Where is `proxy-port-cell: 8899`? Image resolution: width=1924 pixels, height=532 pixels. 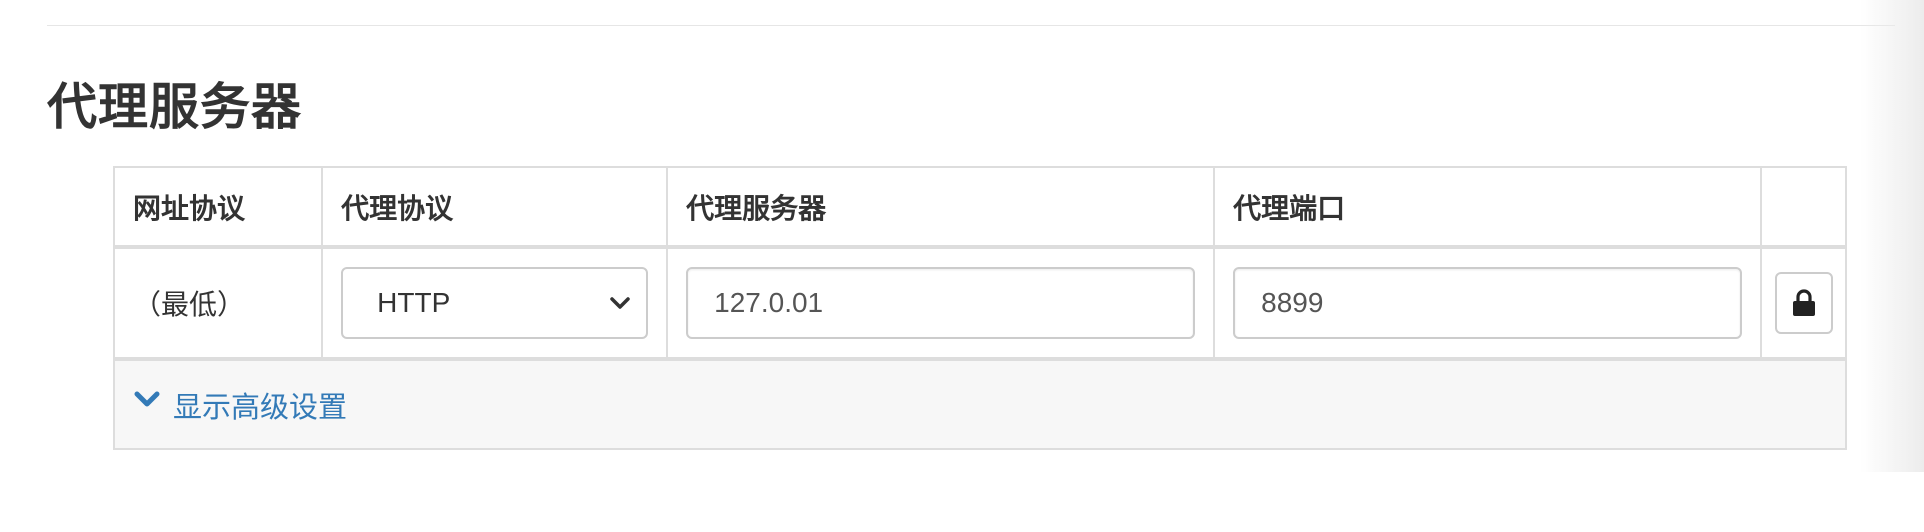 proxy-port-cell: 8899 is located at coordinates (1488, 303).